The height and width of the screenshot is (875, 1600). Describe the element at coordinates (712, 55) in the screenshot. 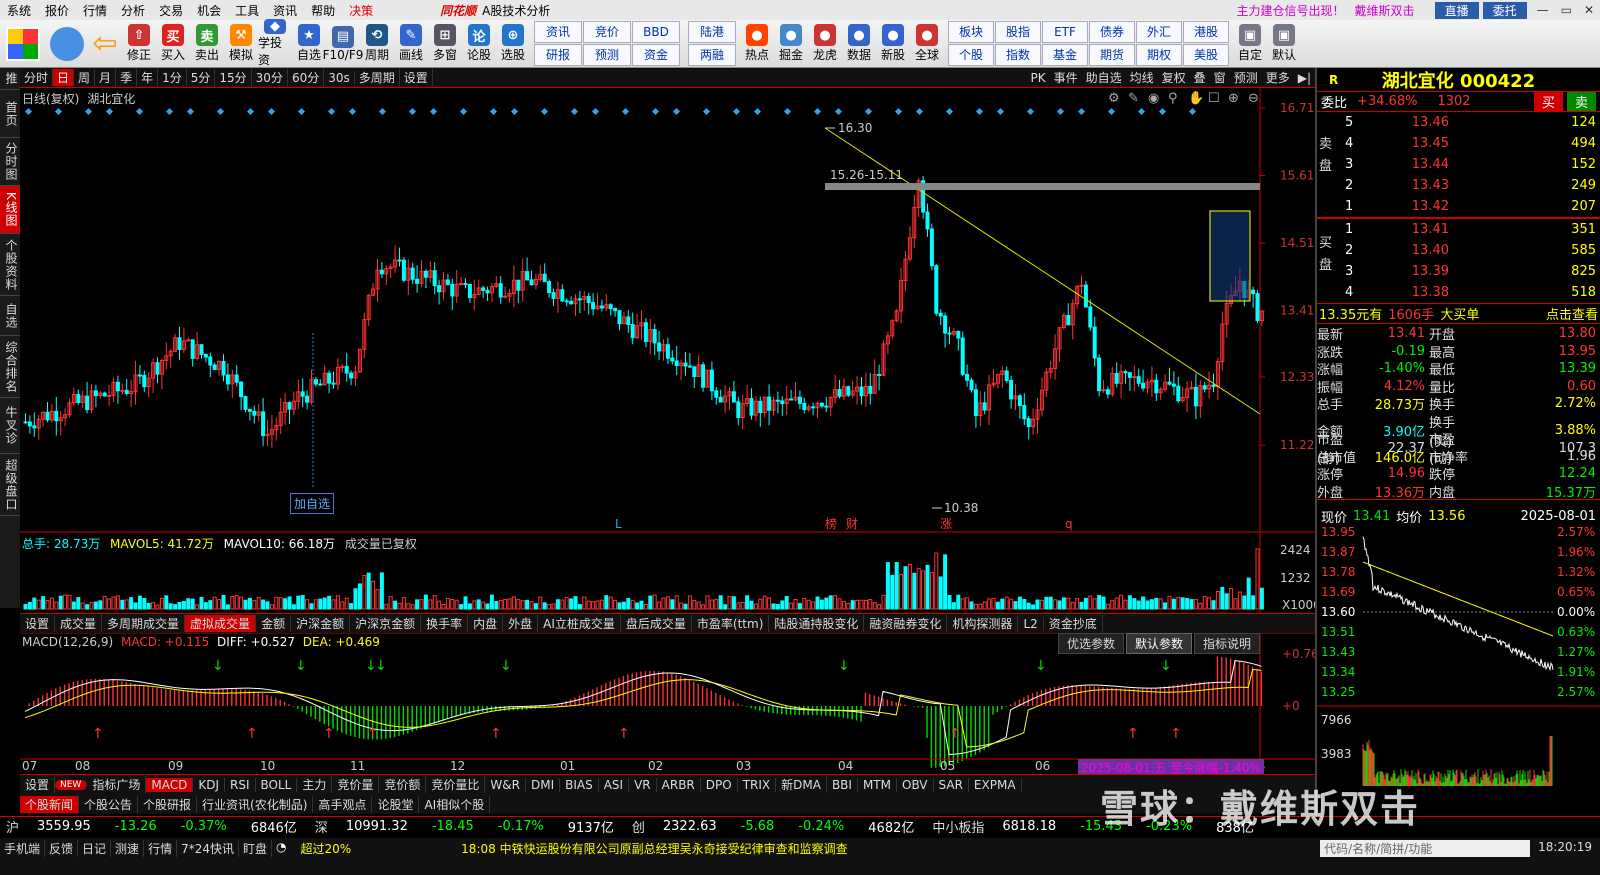

I see `toolbar-grid2-1: 两融` at that location.